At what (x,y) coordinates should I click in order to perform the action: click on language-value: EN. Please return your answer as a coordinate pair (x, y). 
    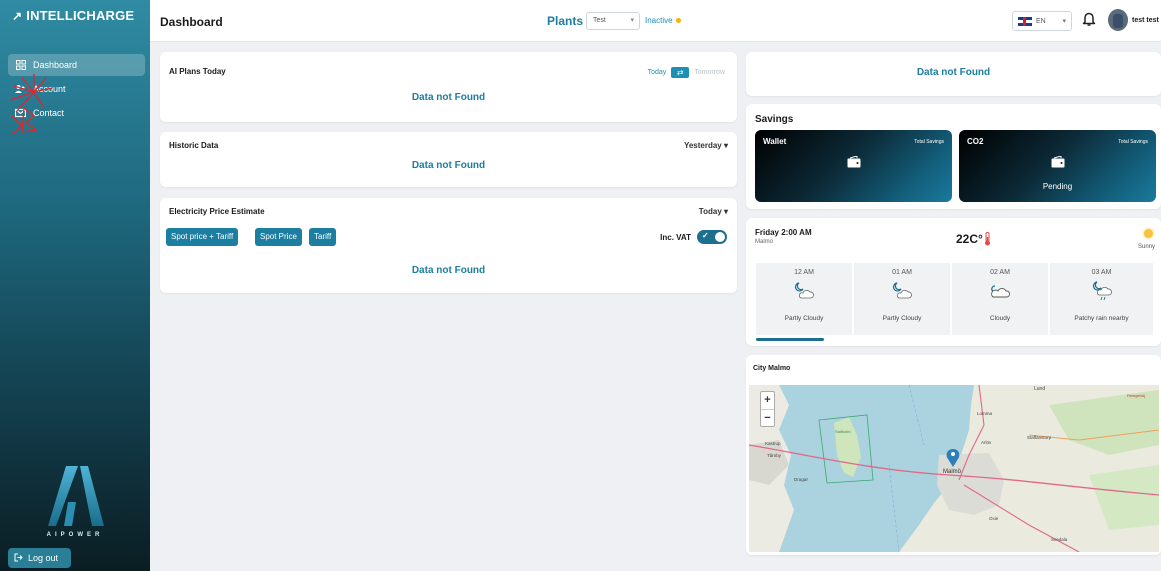
    Looking at the image, I should click on (1041, 21).